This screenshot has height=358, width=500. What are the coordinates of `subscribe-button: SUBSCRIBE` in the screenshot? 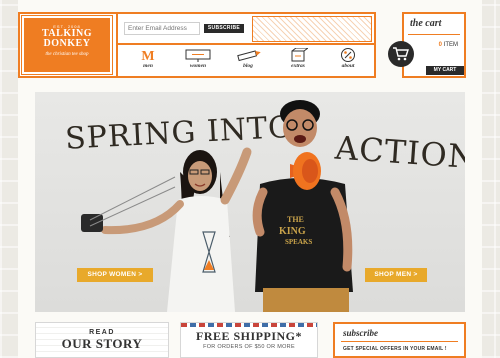 It's located at (224, 28).